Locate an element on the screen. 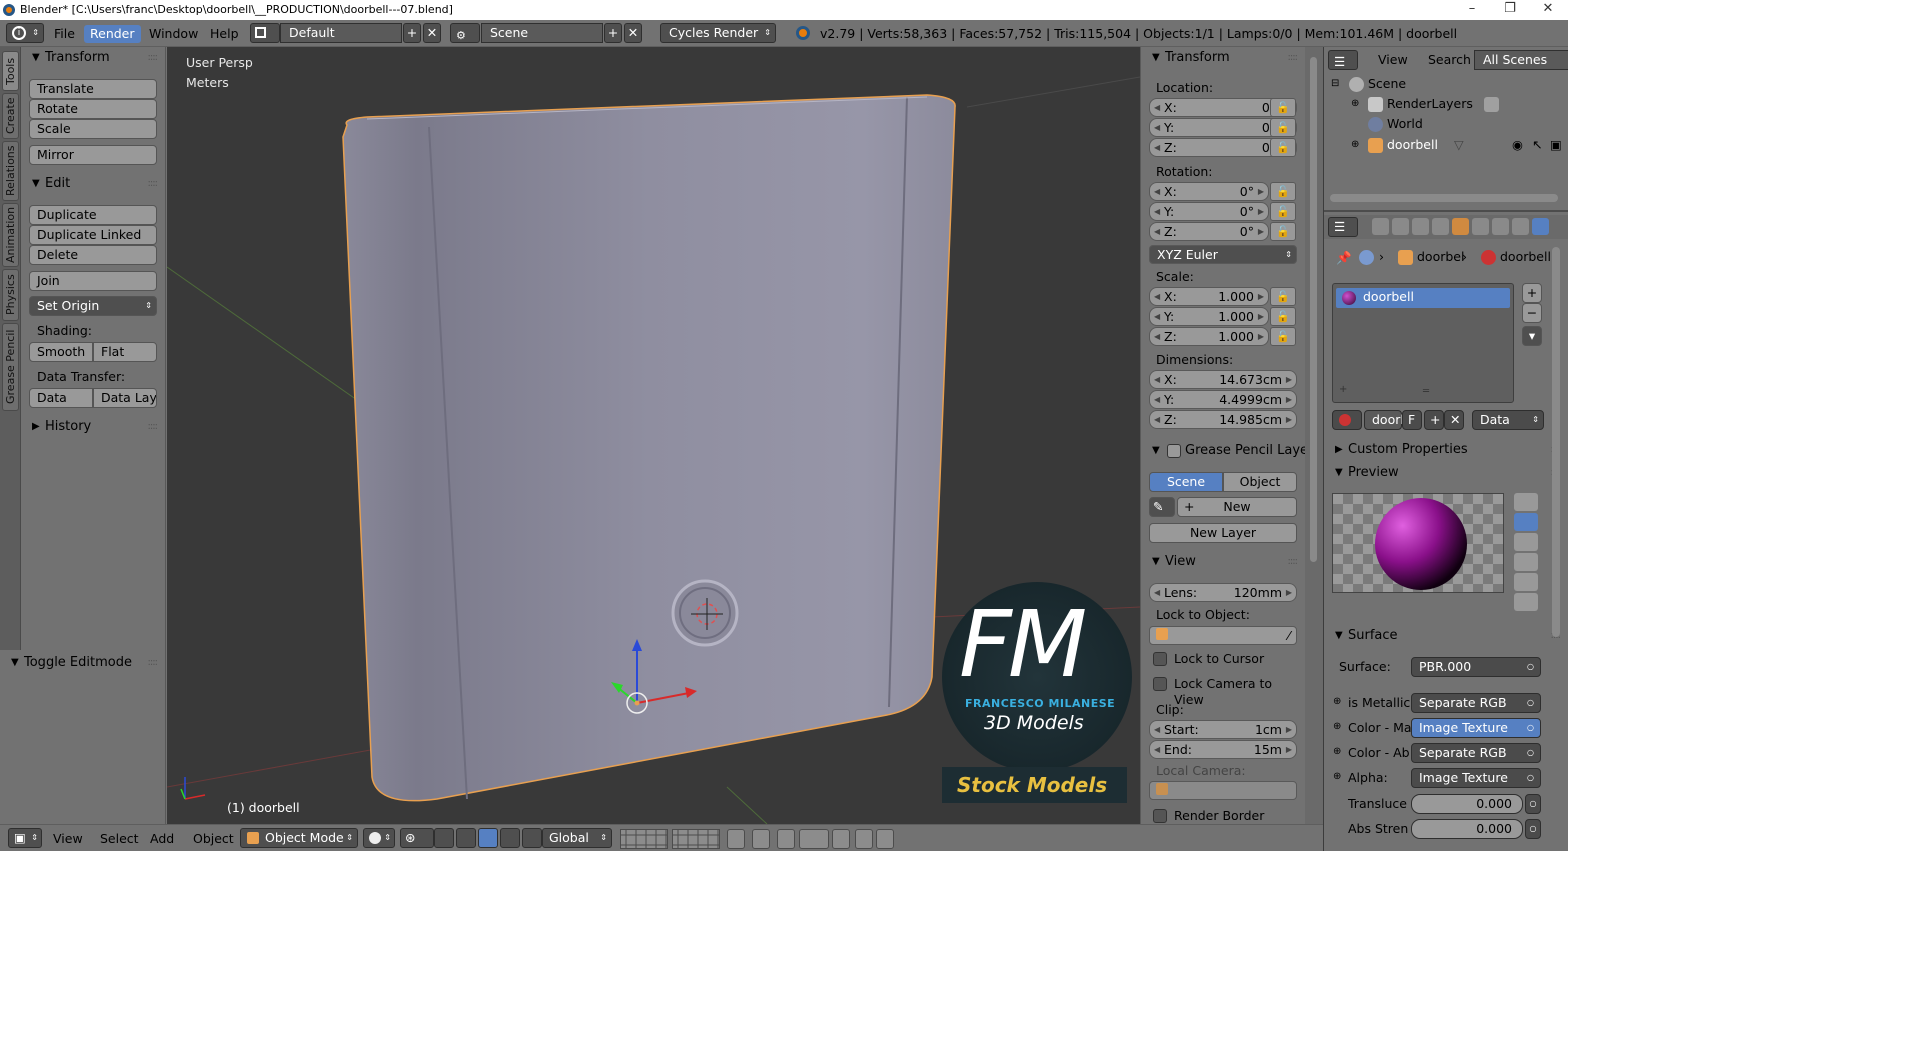  lock-object-field: ⁄ is located at coordinates (1223, 635).